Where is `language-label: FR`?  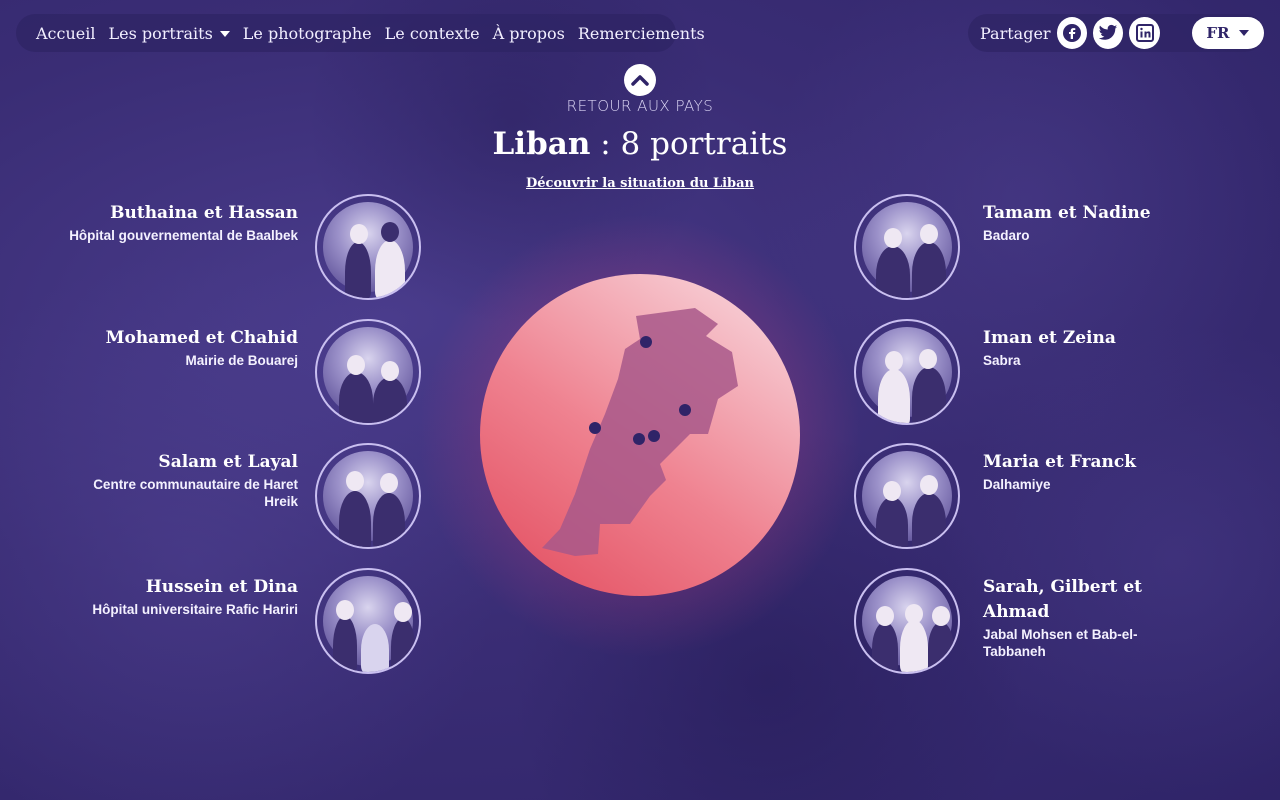 language-label: FR is located at coordinates (1218, 33).